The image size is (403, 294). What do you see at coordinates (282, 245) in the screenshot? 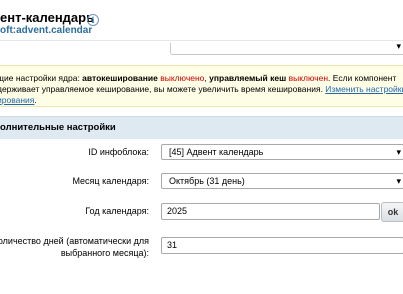
I see `days-count-input: 31` at bounding box center [282, 245].